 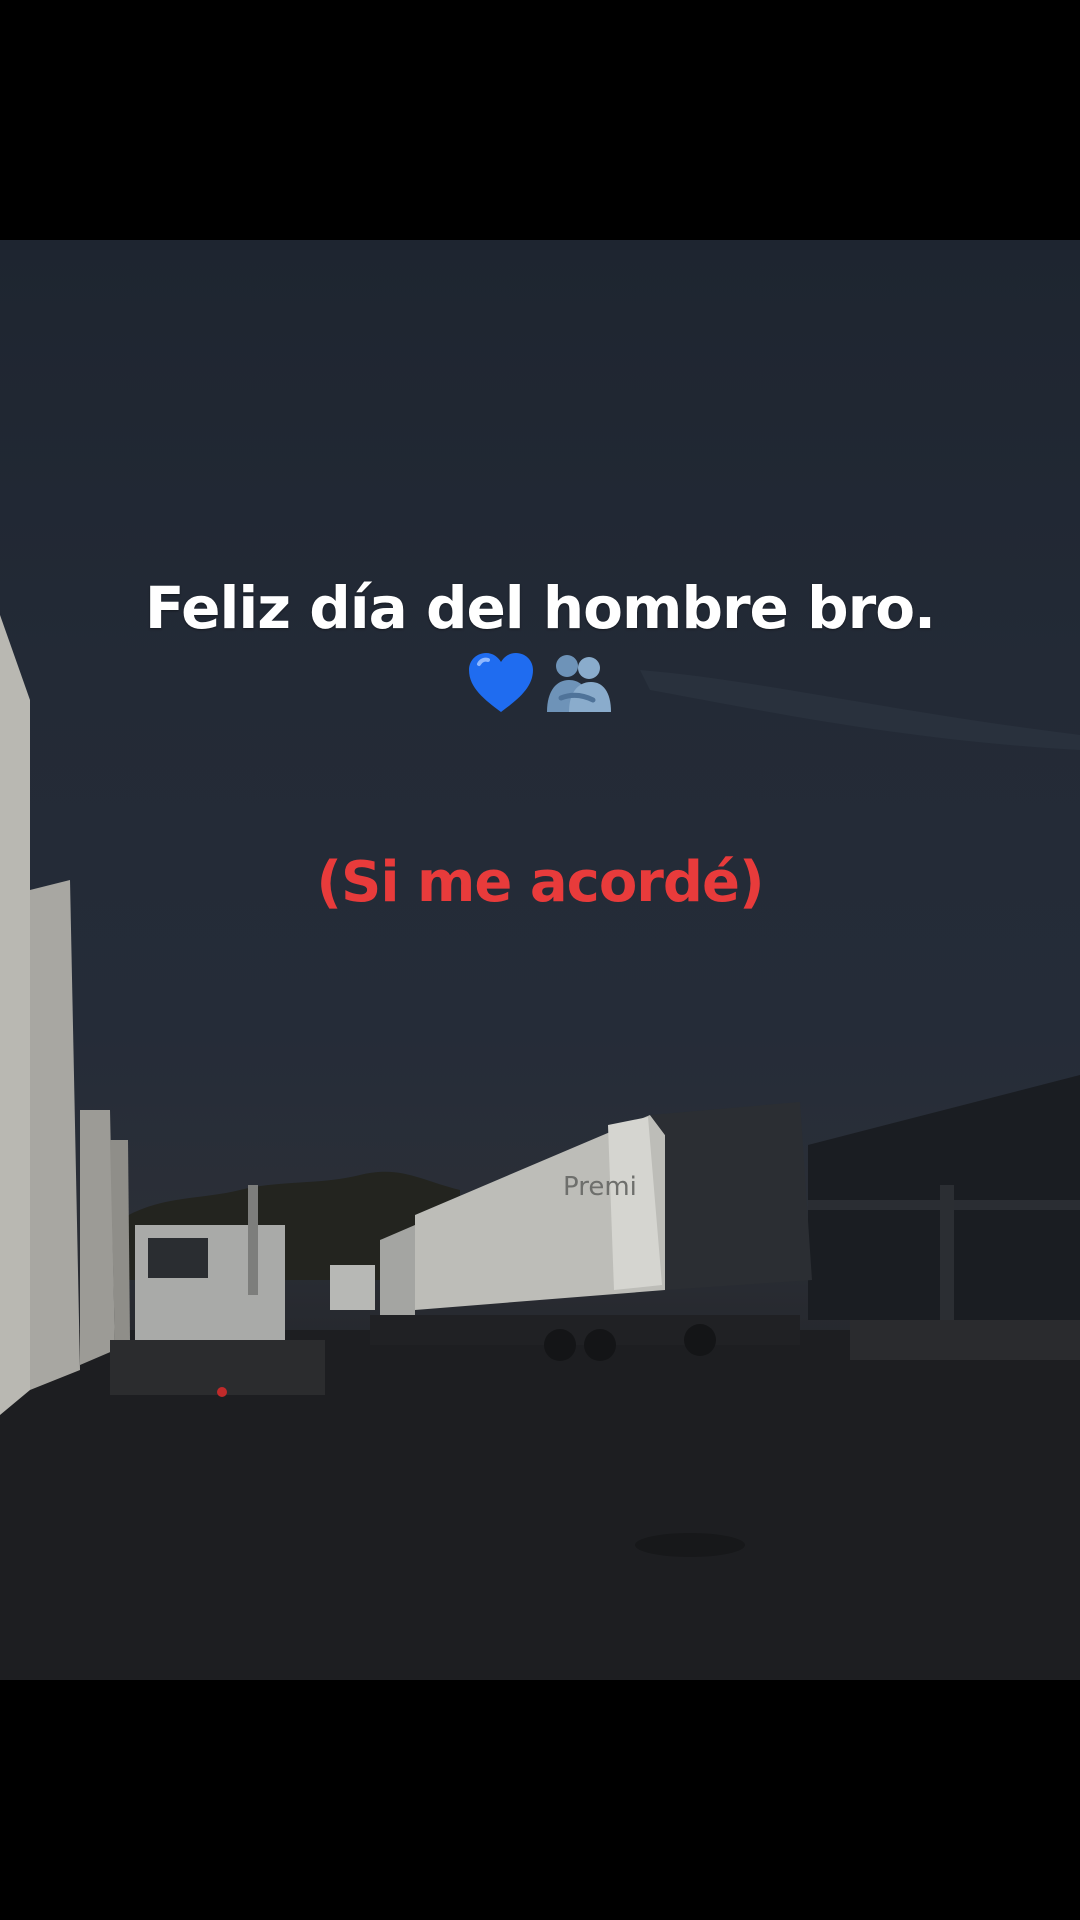 What do you see at coordinates (540, 608) in the screenshot?
I see `caption-main-text: Feliz día del hombre bro.` at bounding box center [540, 608].